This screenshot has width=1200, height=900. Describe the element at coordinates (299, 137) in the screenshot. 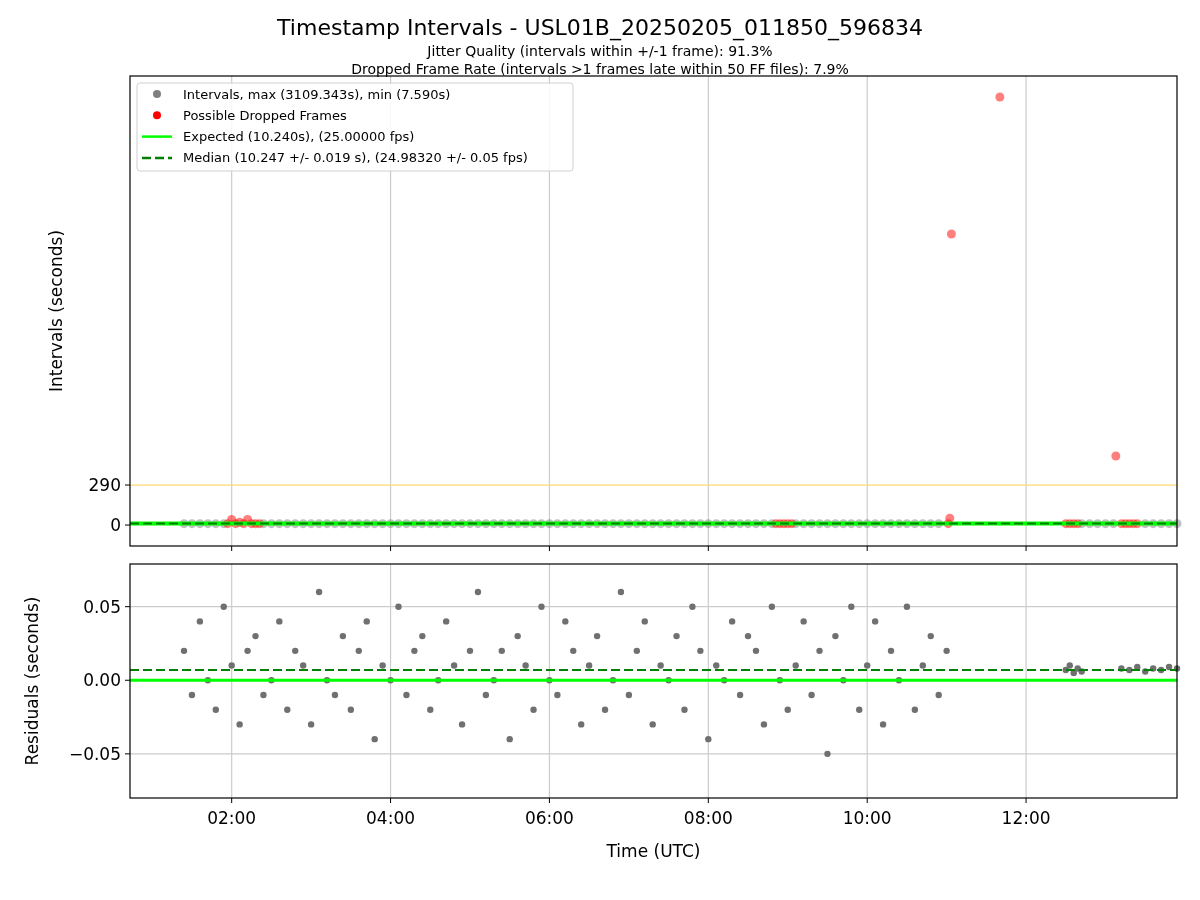

I see `legend-label: Expected (10.240s), (25.00000 fps)` at that location.